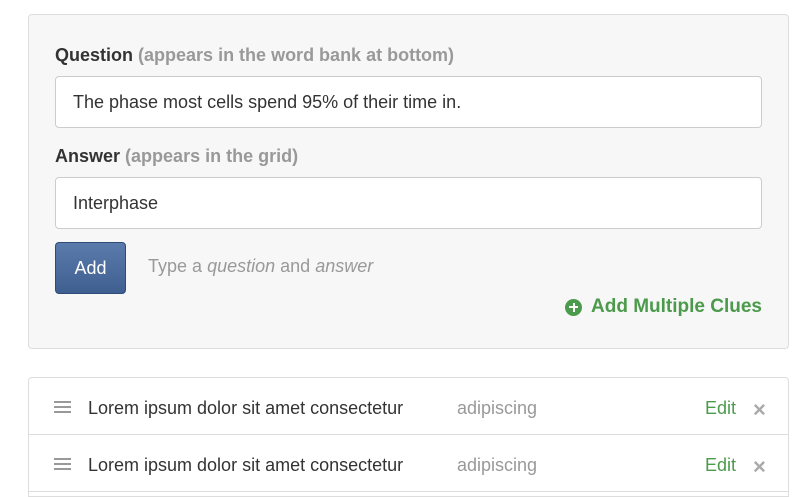  I want to click on help-and: and, so click(295, 266).